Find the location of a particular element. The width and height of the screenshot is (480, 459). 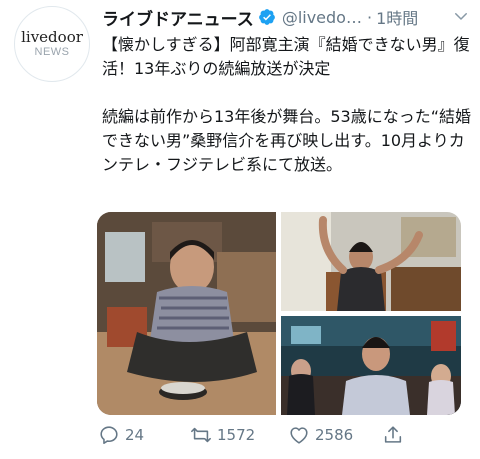

tweet-paragraph-headline: 【懐かしすぎる】阿部寛主演『結婚できない男』復活！13年ぶりの続編放送が決定 is located at coordinates (286, 56).